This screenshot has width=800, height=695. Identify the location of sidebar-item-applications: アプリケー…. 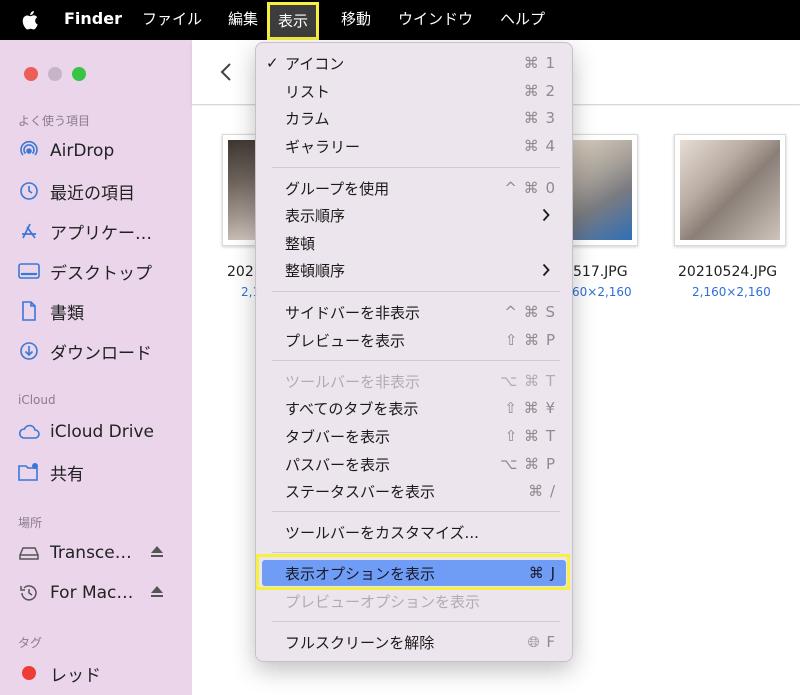
(103, 231).